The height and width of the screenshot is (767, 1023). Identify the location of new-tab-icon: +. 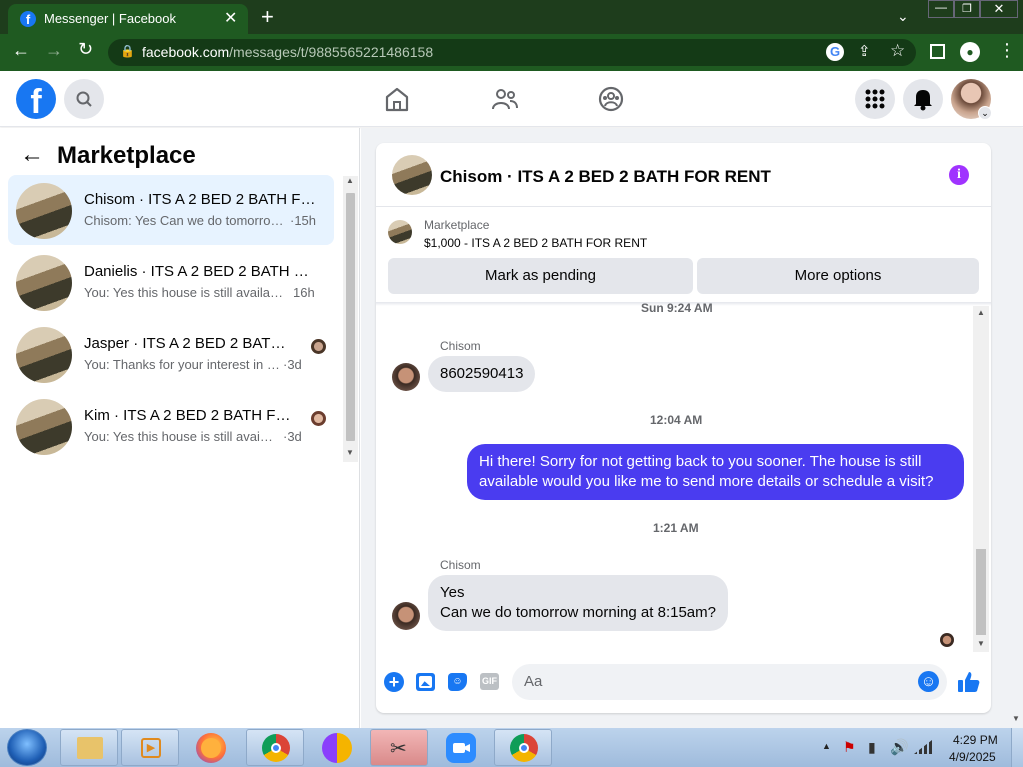
(267, 17).